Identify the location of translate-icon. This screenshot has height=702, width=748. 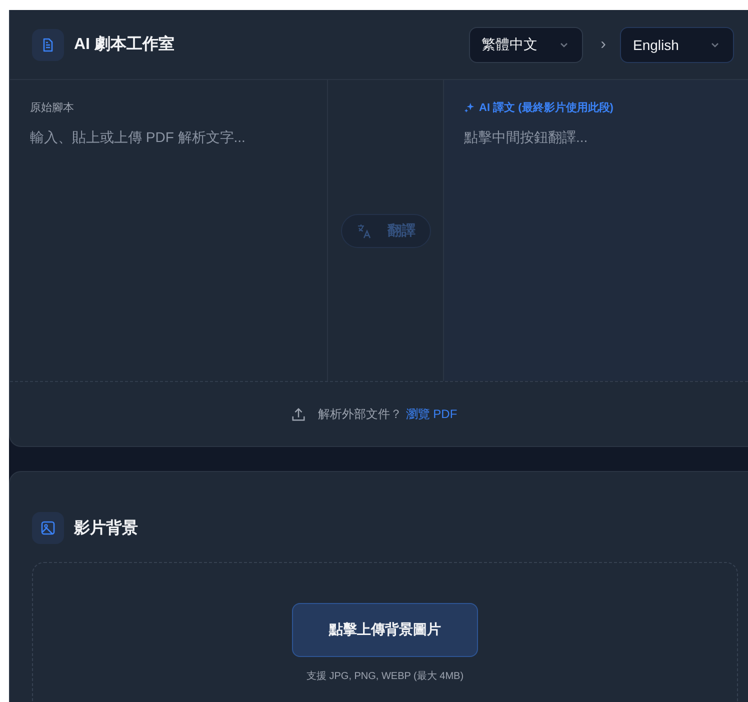
(364, 231).